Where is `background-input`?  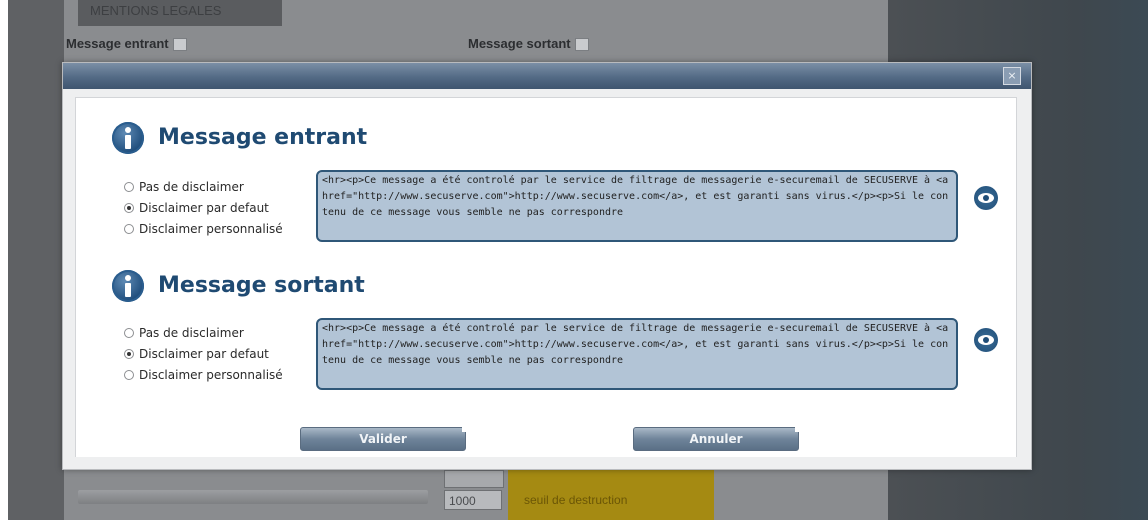 background-input is located at coordinates (474, 479).